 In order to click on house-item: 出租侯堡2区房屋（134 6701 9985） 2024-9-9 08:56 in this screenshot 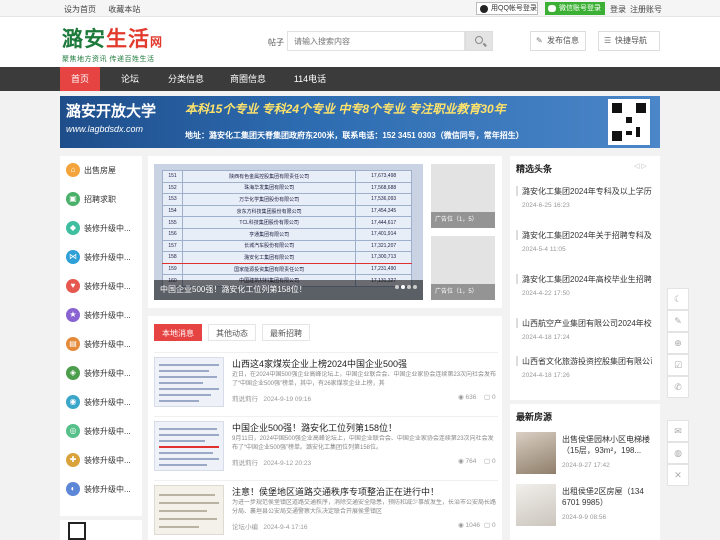, I will do `click(586, 510)`.